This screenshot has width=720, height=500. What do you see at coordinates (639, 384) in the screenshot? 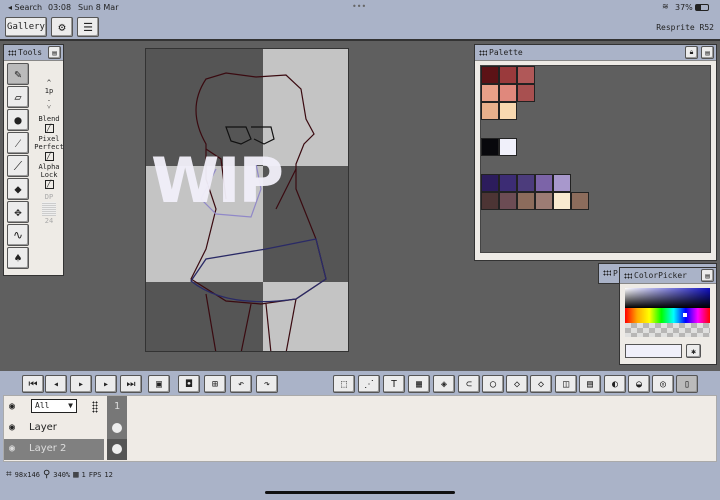
I see `onion-button: ◒` at bounding box center [639, 384].